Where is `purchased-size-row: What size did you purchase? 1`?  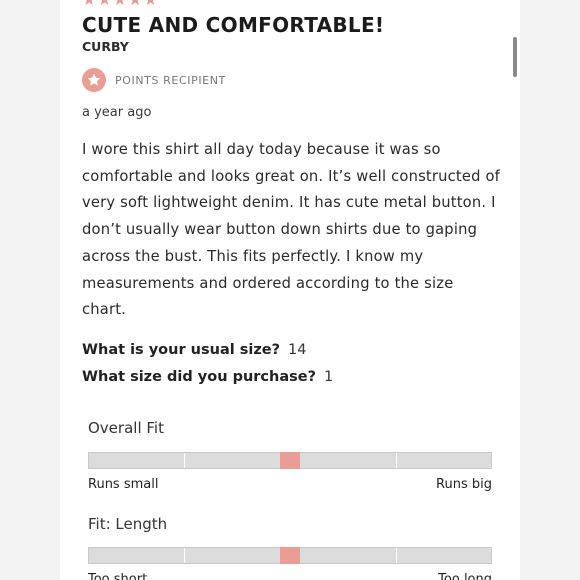 purchased-size-row: What size did you purchase? 1 is located at coordinates (207, 377).